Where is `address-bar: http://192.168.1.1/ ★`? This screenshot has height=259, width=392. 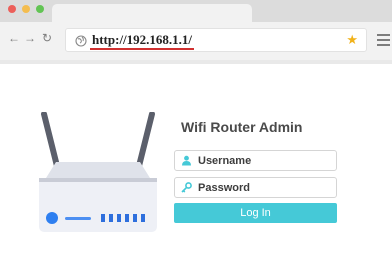 address-bar: http://192.168.1.1/ ★ is located at coordinates (216, 40).